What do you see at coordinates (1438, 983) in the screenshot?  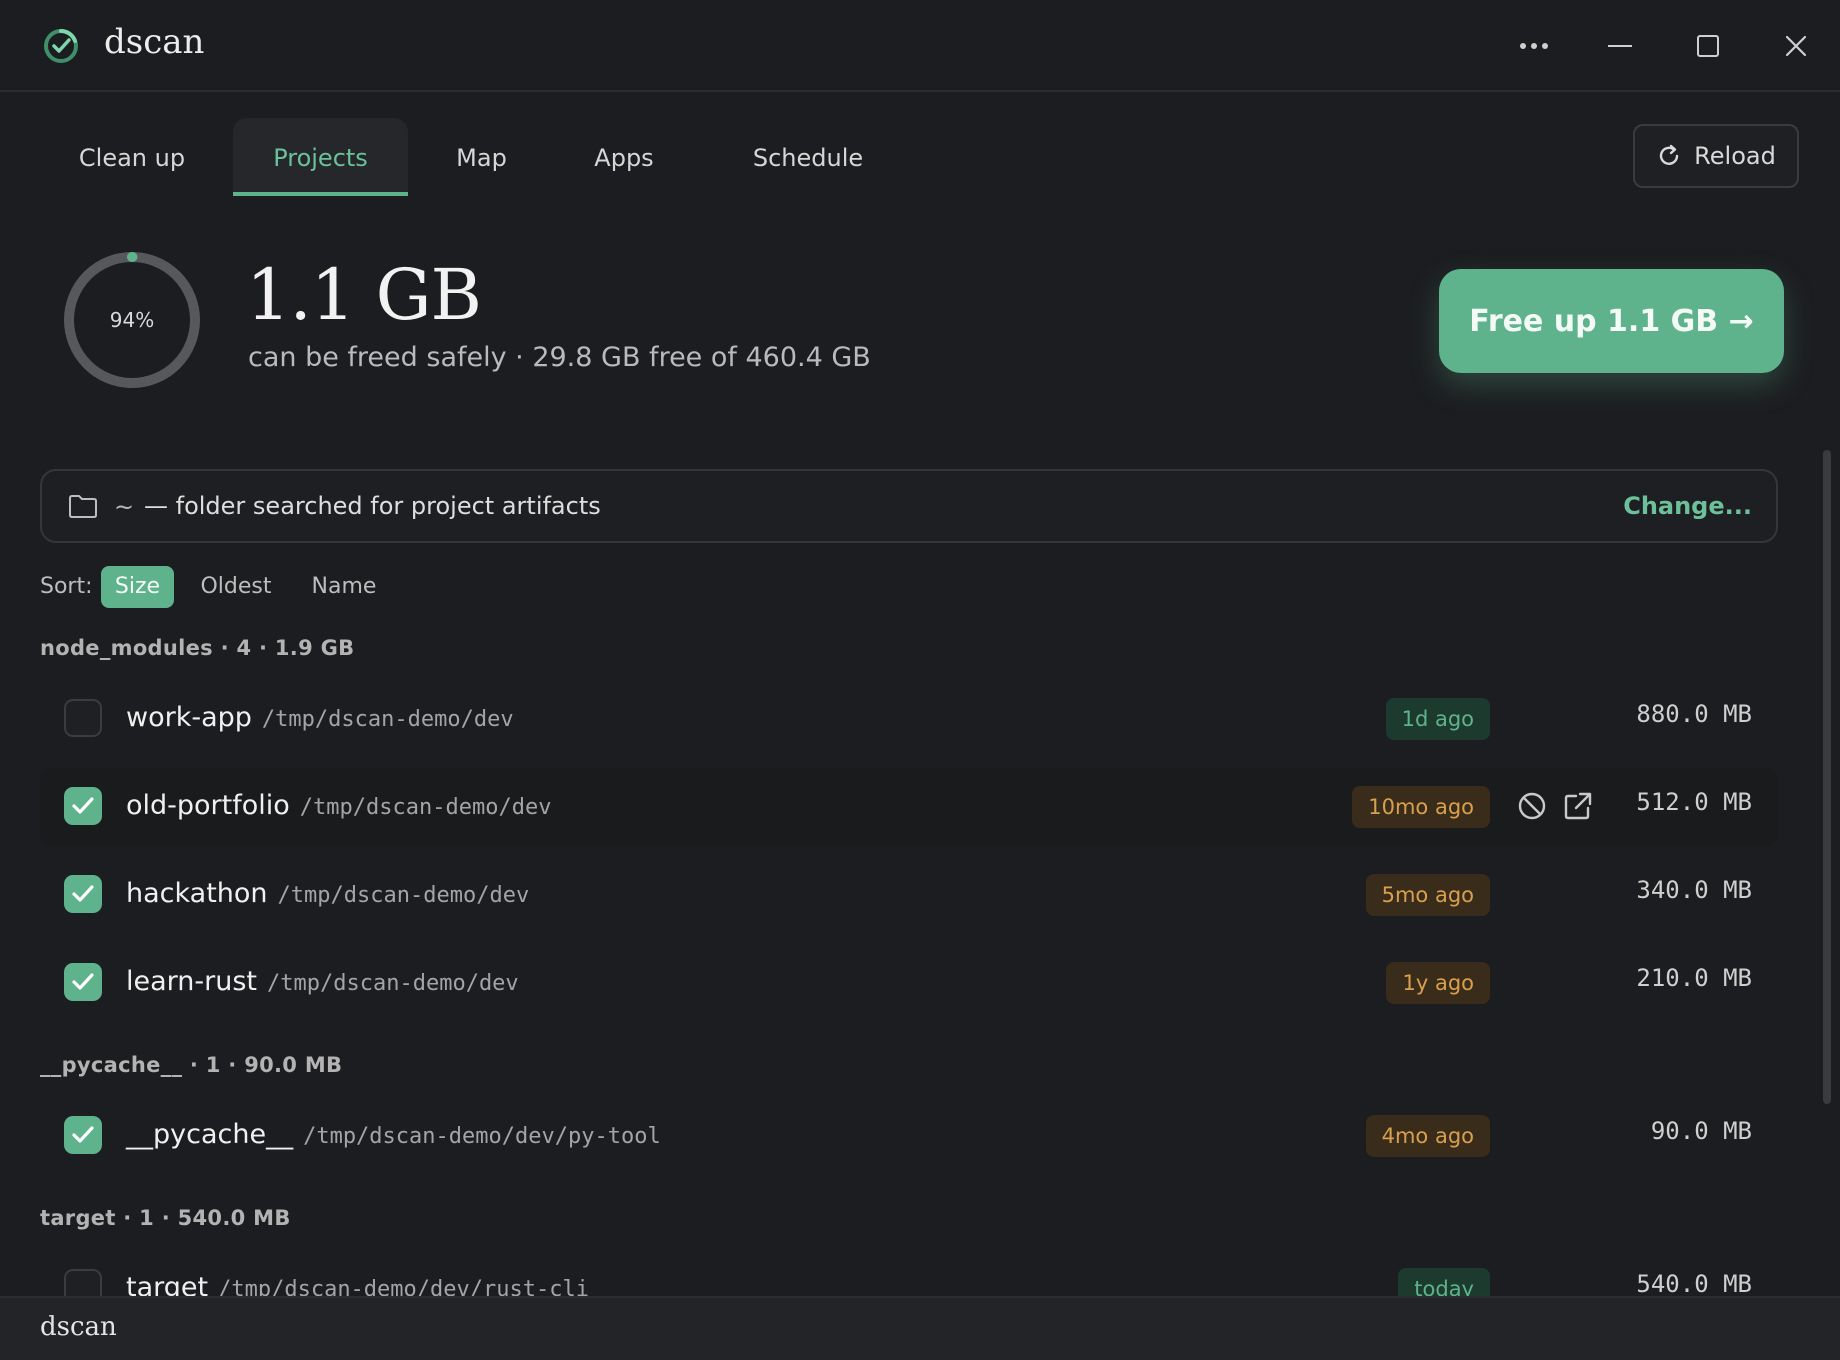 I see `age-badge: 1y ago` at bounding box center [1438, 983].